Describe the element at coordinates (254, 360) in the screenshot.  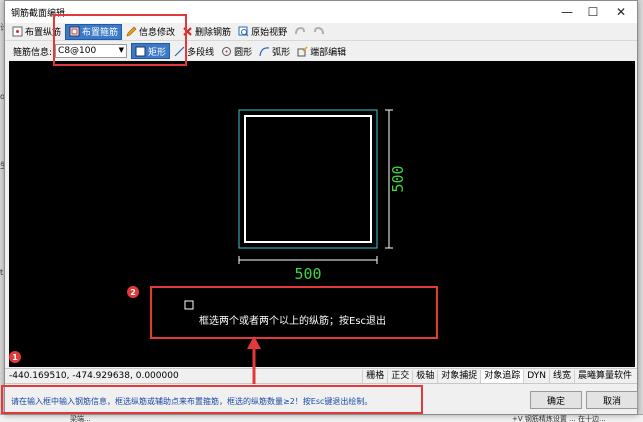
I see `annotation-arrow` at that location.